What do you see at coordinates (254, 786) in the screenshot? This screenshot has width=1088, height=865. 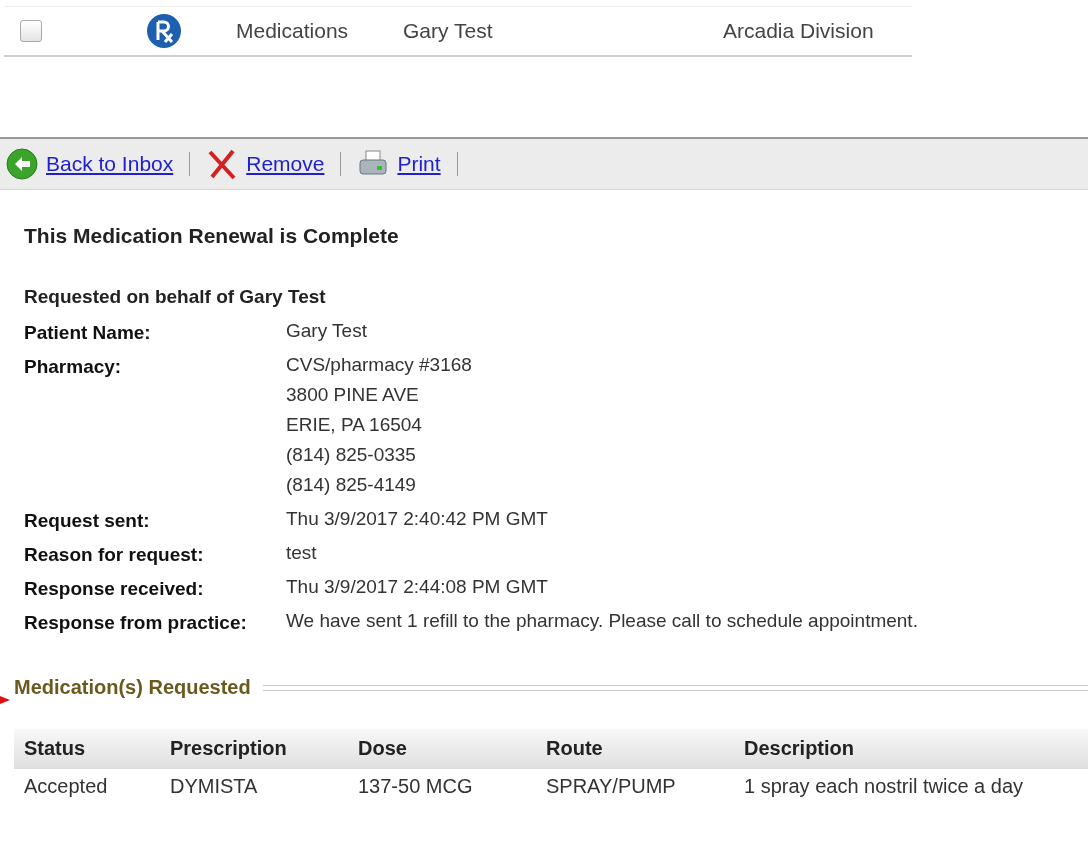 I see `table-cell: DYMISTA` at bounding box center [254, 786].